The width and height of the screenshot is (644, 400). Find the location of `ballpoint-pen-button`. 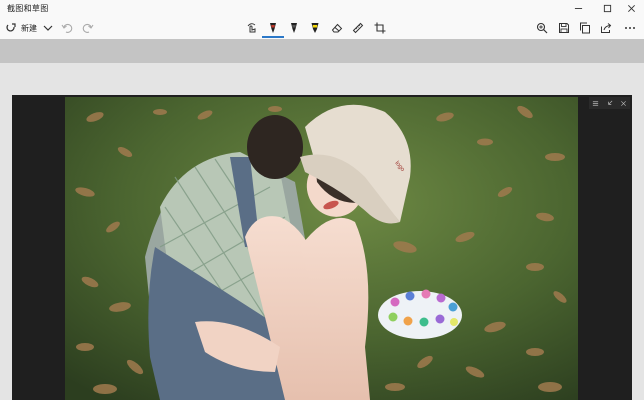

ballpoint-pen-button is located at coordinates (273, 28).